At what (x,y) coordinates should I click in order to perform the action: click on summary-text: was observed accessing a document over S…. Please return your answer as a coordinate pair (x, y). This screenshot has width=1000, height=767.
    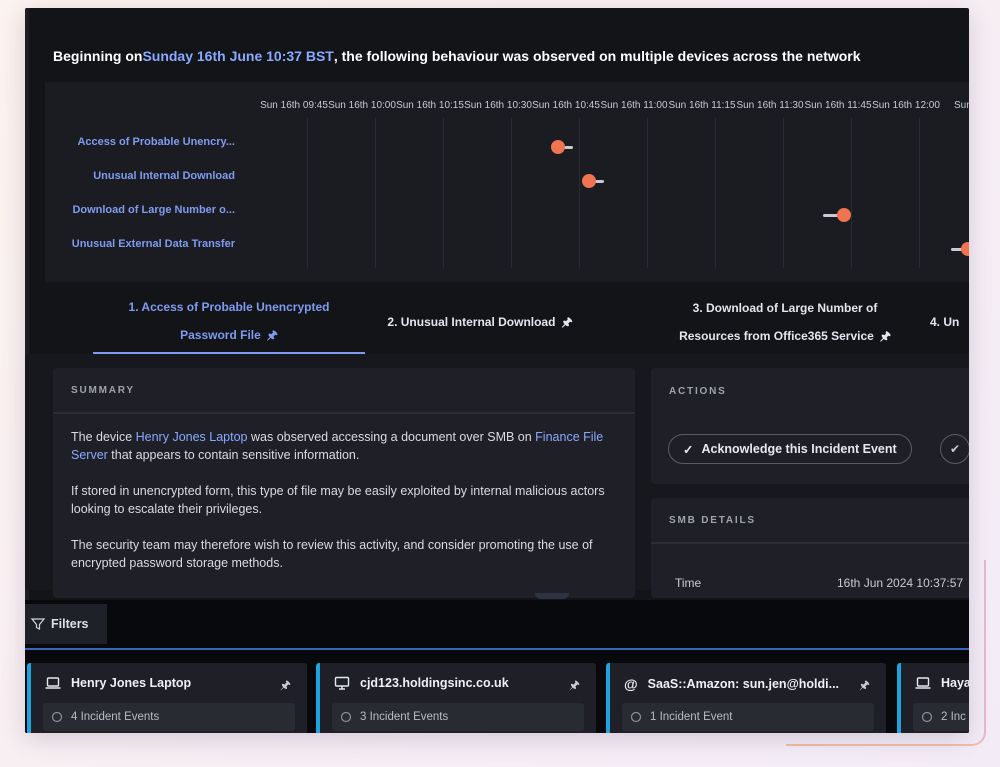
    Looking at the image, I should click on (391, 437).